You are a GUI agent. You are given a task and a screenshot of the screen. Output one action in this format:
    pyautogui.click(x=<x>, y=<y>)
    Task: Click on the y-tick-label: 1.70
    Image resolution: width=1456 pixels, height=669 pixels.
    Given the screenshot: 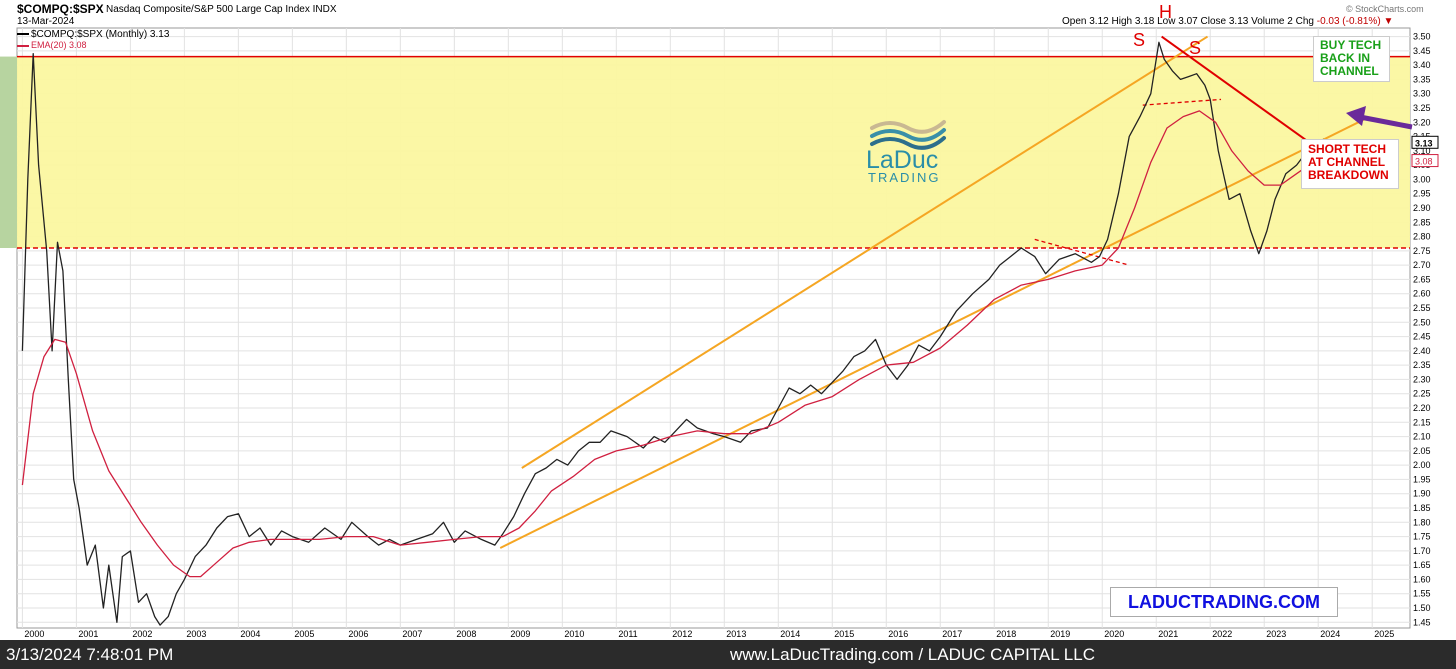 What is the action you would take?
    pyautogui.click(x=1422, y=551)
    